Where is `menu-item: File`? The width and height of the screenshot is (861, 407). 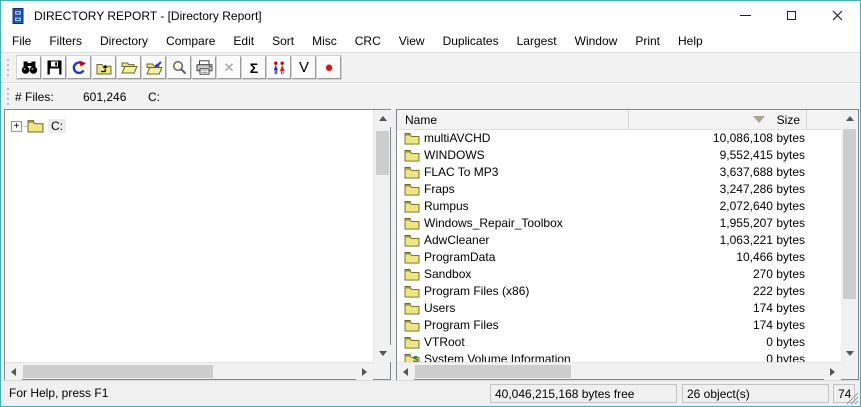 menu-item: File is located at coordinates (21, 41).